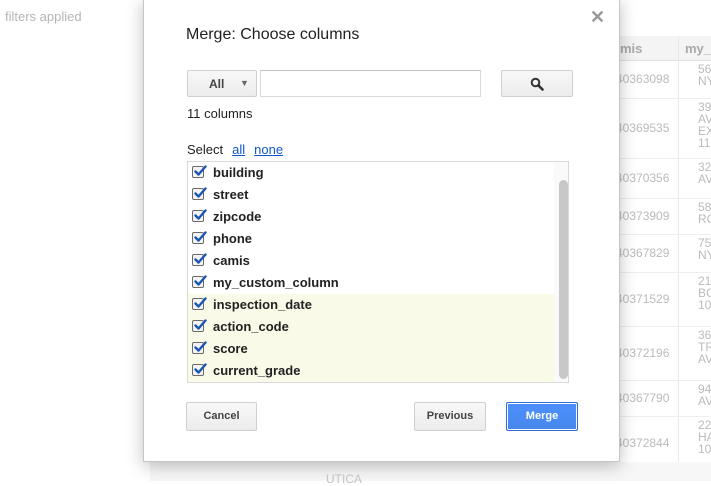  I want to click on column-list-item: current_grade, so click(371, 371).